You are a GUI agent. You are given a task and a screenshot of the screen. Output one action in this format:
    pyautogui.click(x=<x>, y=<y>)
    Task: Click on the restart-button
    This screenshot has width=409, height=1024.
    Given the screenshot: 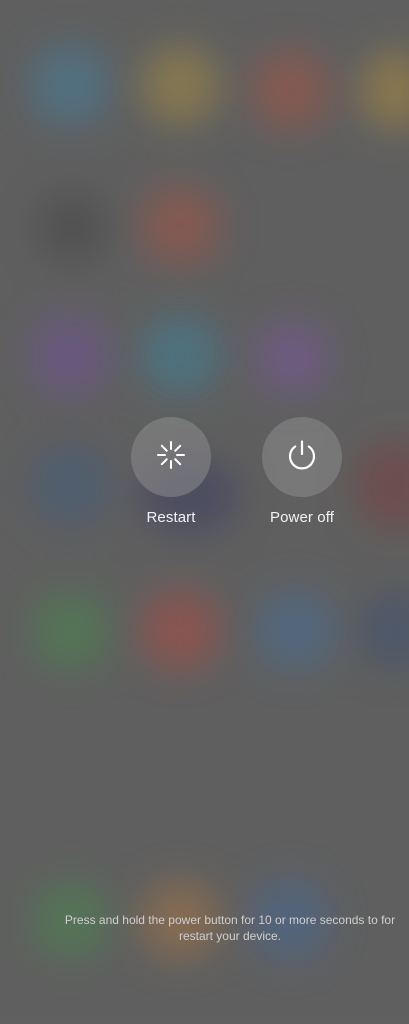 What is the action you would take?
    pyautogui.click(x=171, y=457)
    